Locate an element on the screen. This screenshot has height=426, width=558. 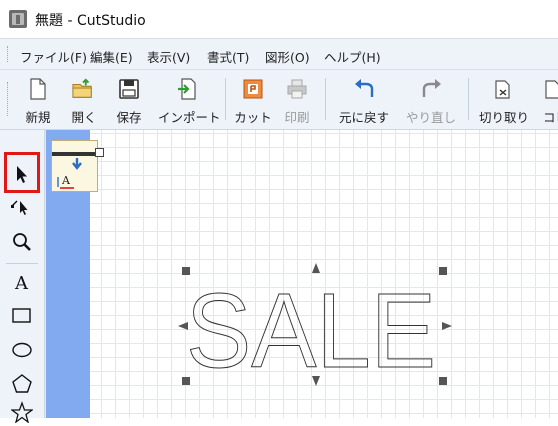
menu-bar: ファイル(F) 編集(E) 表示(V) 書式(T) 図形(O) ヘルプ(H) is located at coordinates (279, 54).